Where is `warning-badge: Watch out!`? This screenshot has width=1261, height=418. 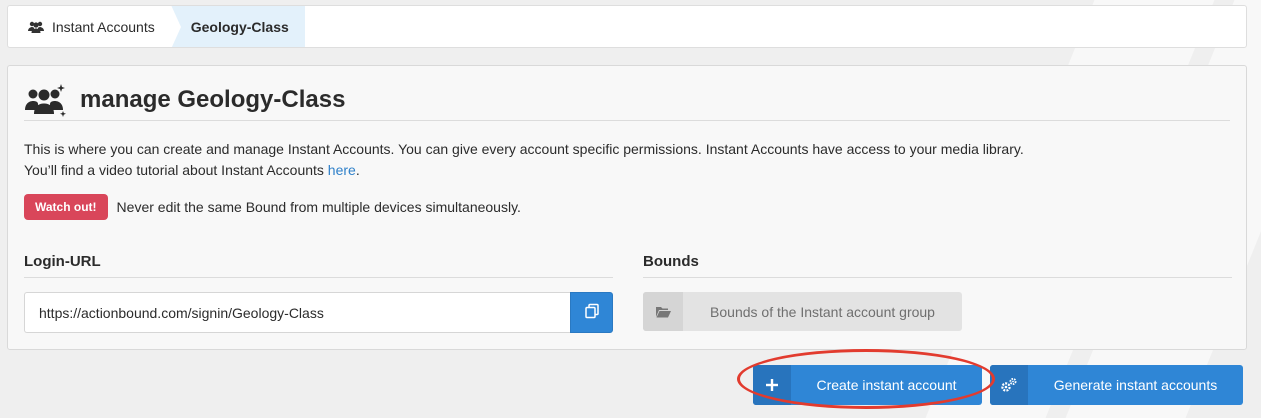 warning-badge: Watch out! is located at coordinates (66, 207).